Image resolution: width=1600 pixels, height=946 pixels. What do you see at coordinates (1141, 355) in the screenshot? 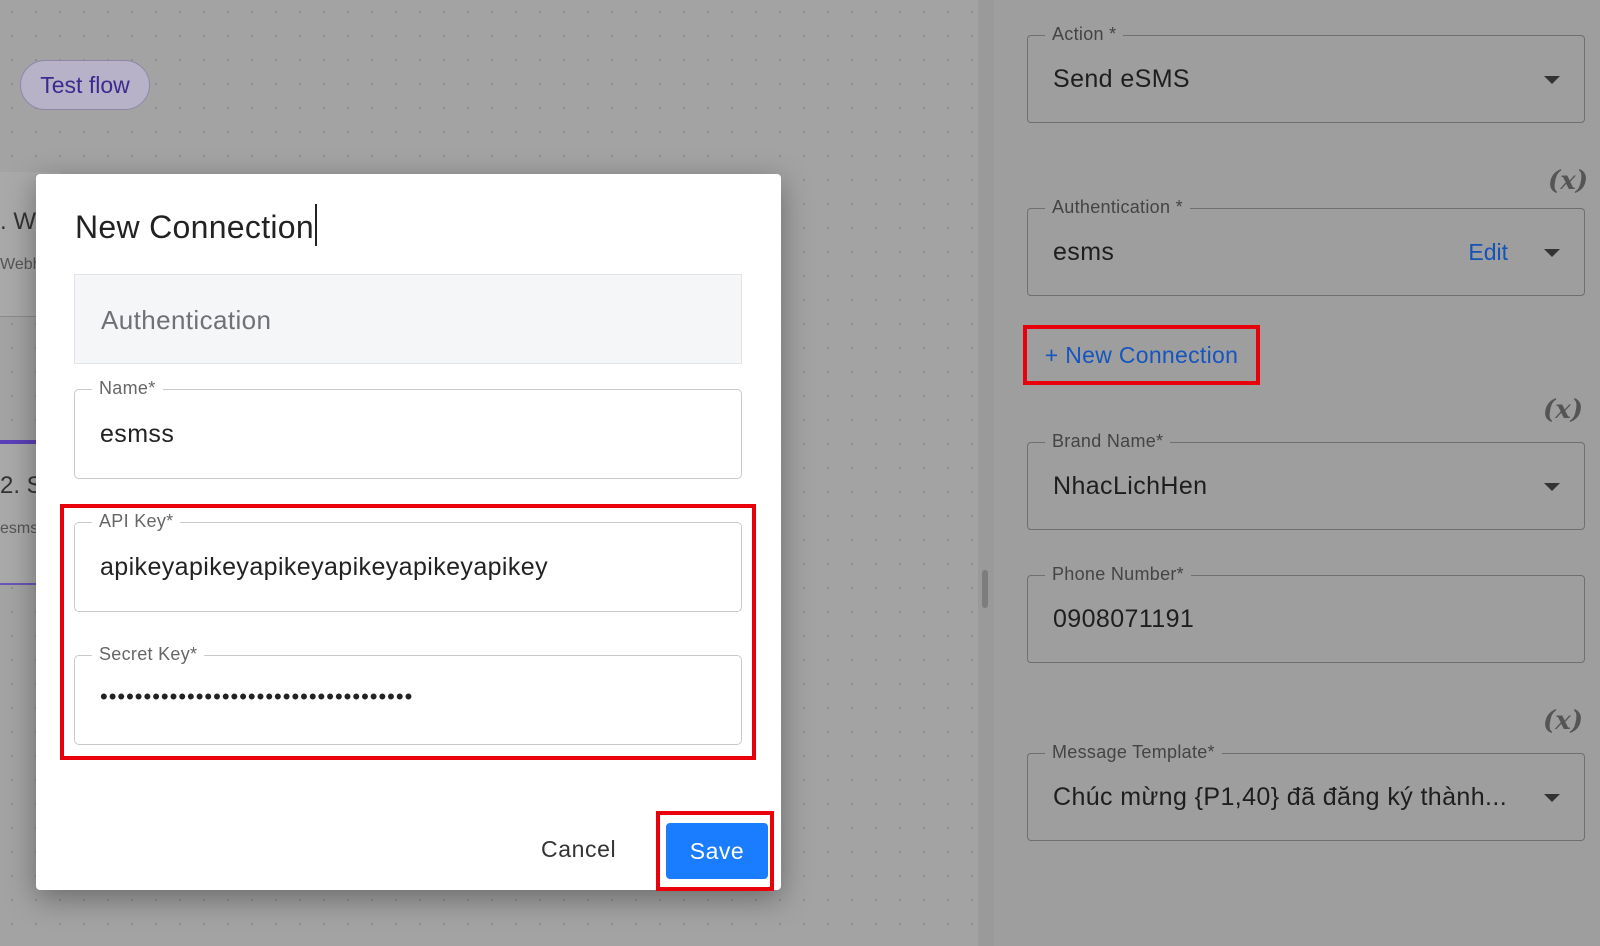
I see `new-connection-button: + New Connection` at bounding box center [1141, 355].